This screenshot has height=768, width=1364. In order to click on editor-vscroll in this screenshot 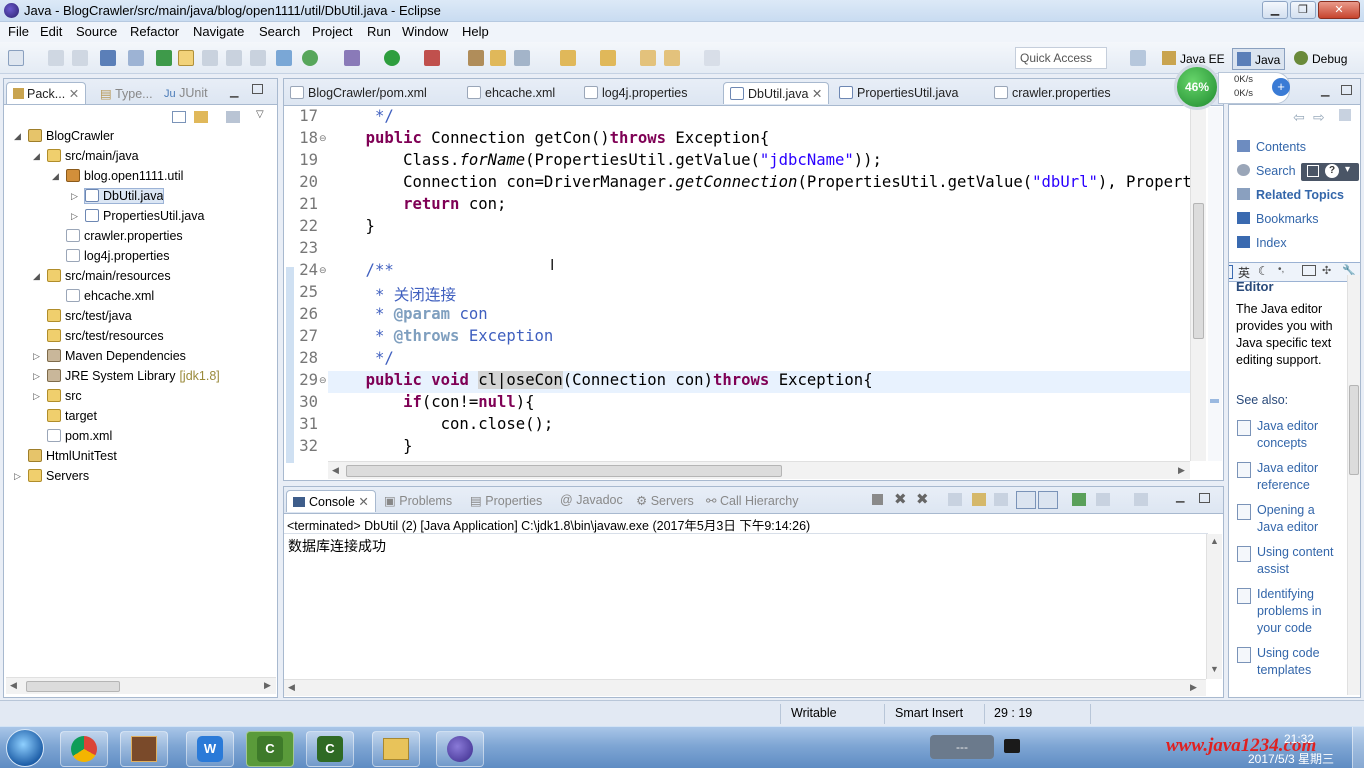, I will do `click(1198, 284)`.